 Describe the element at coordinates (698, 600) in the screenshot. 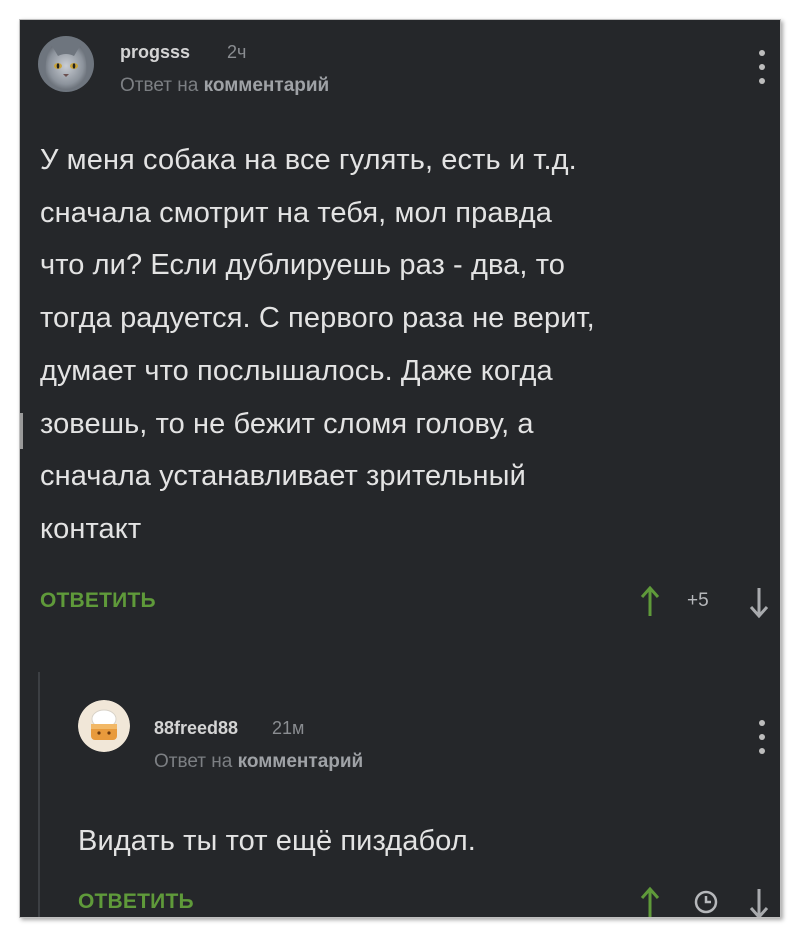

I see `score: +5` at that location.